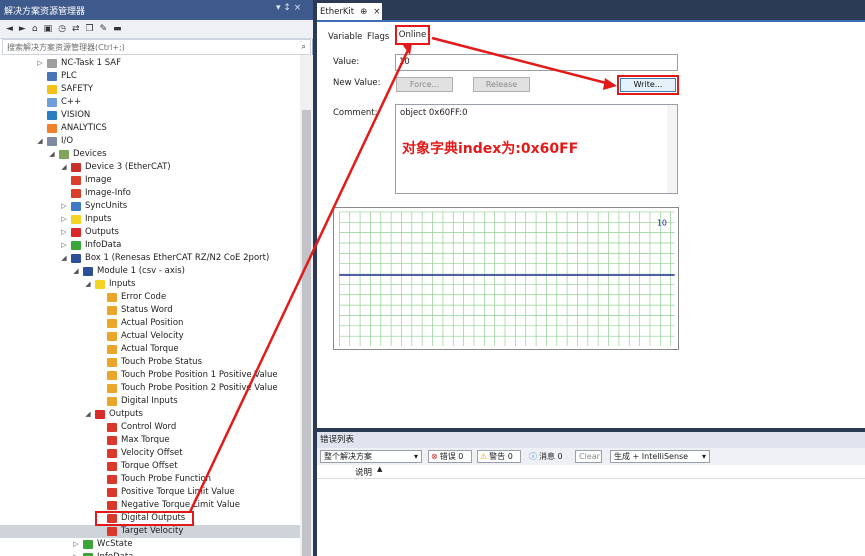 The image size is (865, 556). I want to click on target-velocity-highlight, so click(144, 518).